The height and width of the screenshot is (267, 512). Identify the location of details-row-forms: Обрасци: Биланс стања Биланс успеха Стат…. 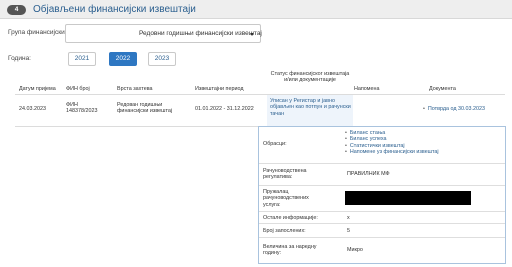
(382, 145).